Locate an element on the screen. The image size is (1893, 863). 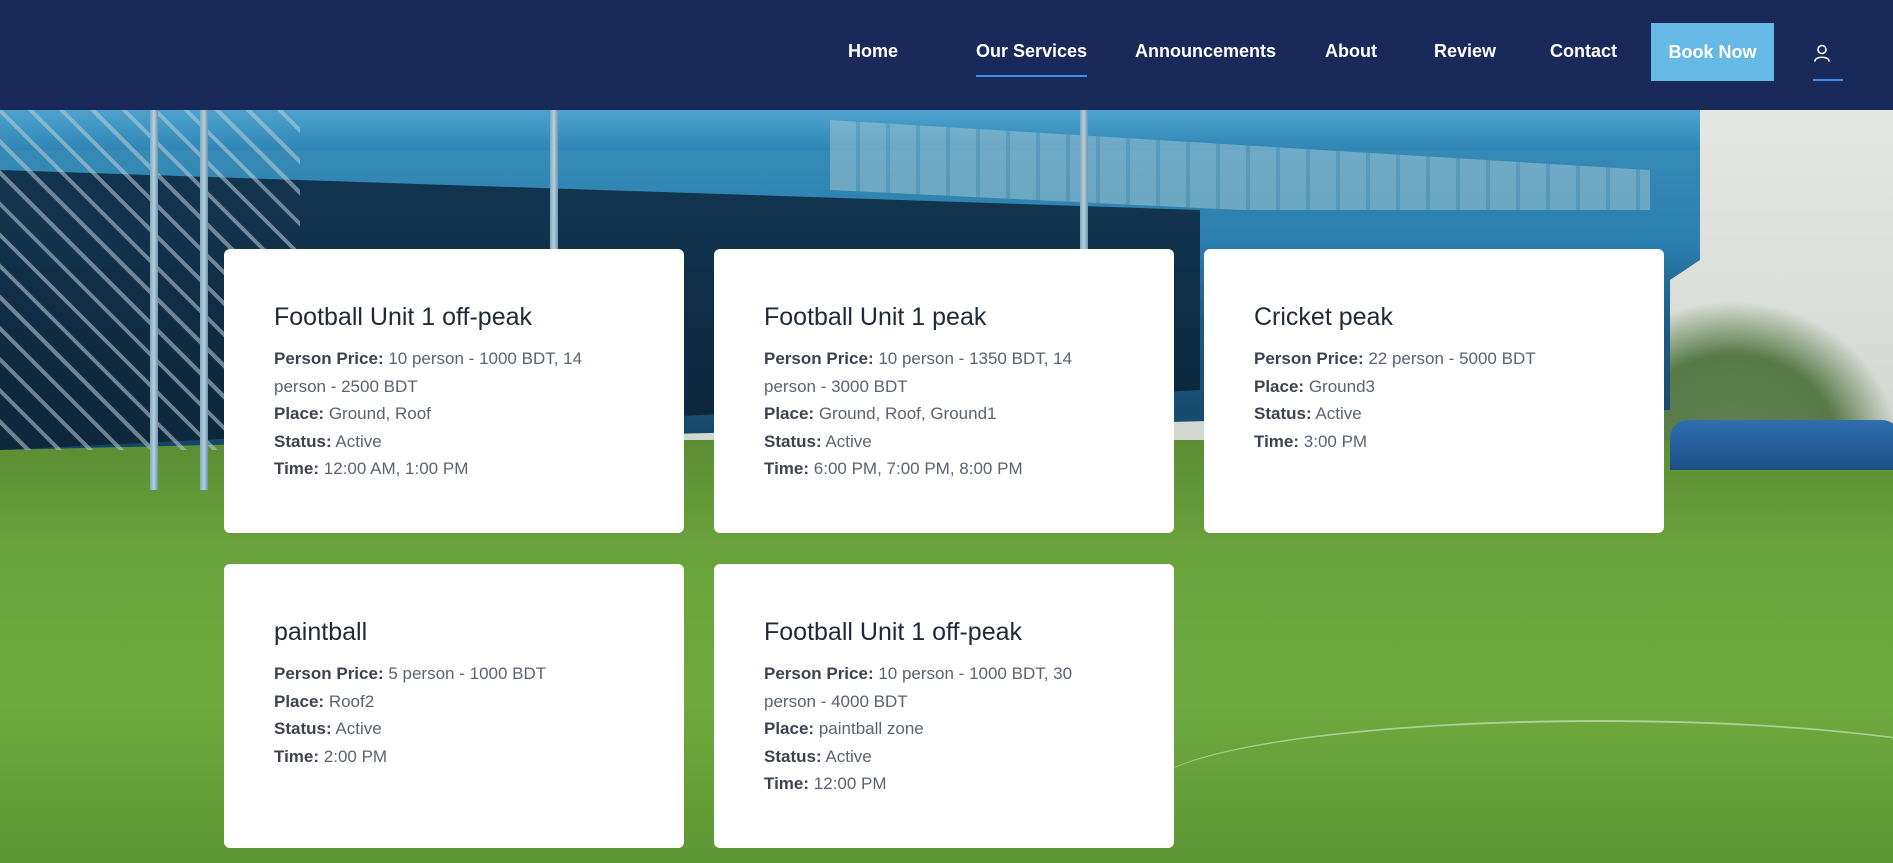
nav-review: Review is located at coordinates (1465, 51).